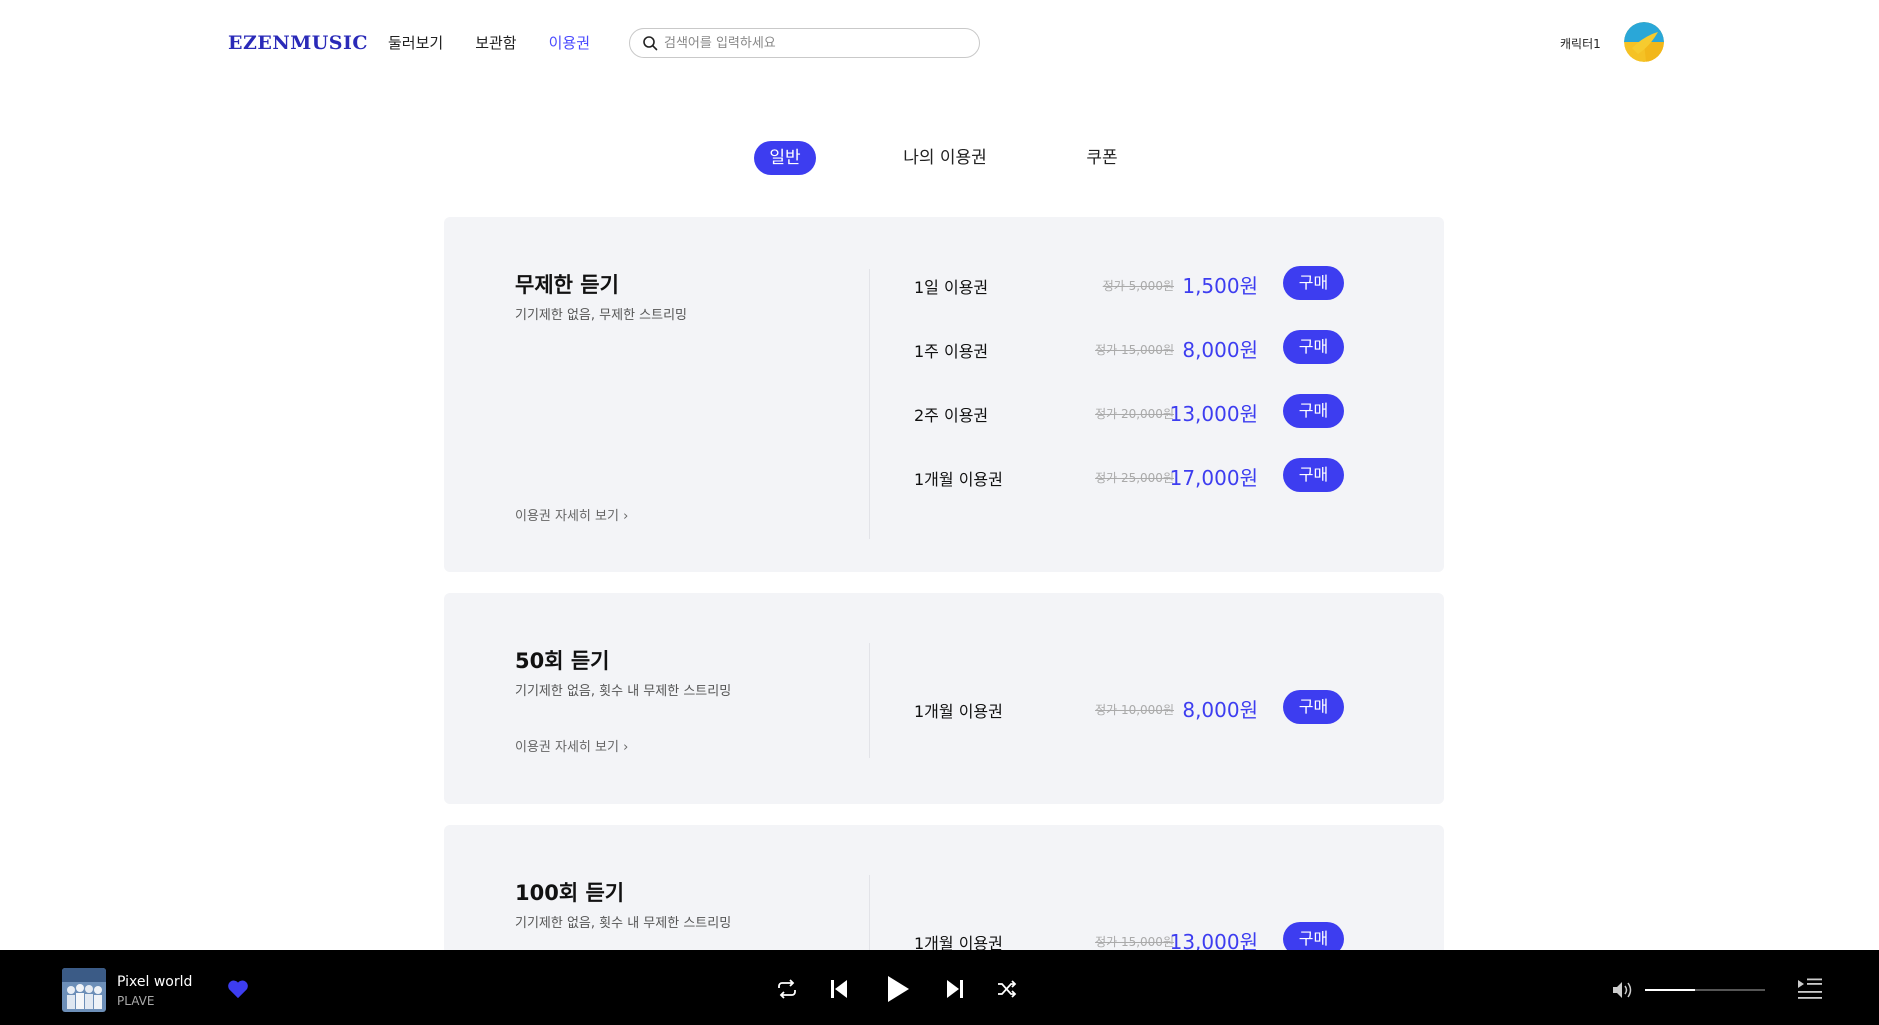  Describe the element at coordinates (787, 989) in the screenshot. I see `repeat-icon` at that location.